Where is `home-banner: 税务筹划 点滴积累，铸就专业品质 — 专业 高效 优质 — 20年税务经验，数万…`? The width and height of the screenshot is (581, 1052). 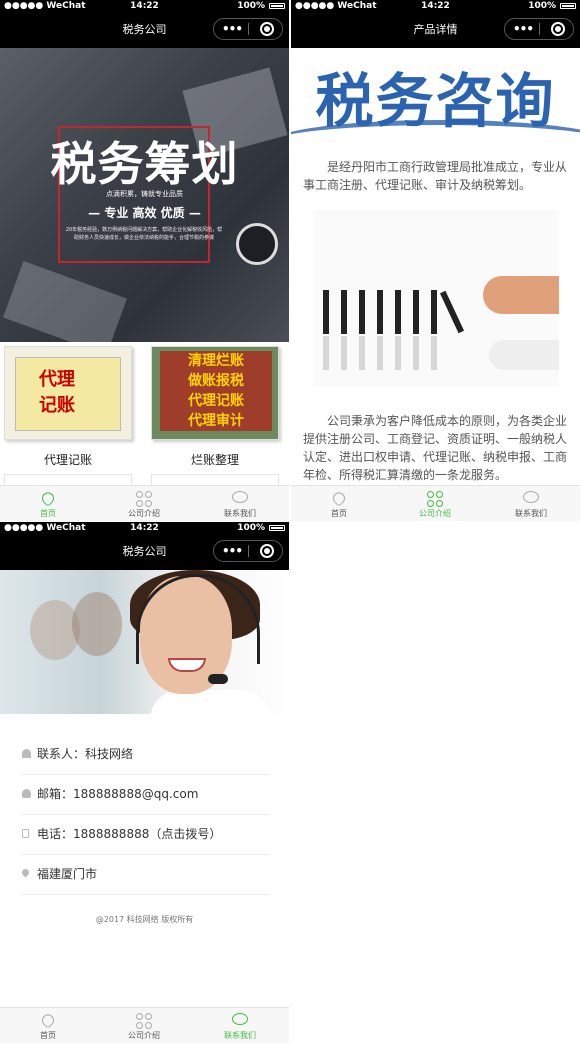 home-banner: 税务筹划 点滴积累，铸就专业品质 — 专业 高效 优质 — 20年税务经验，数万… is located at coordinates (144, 195).